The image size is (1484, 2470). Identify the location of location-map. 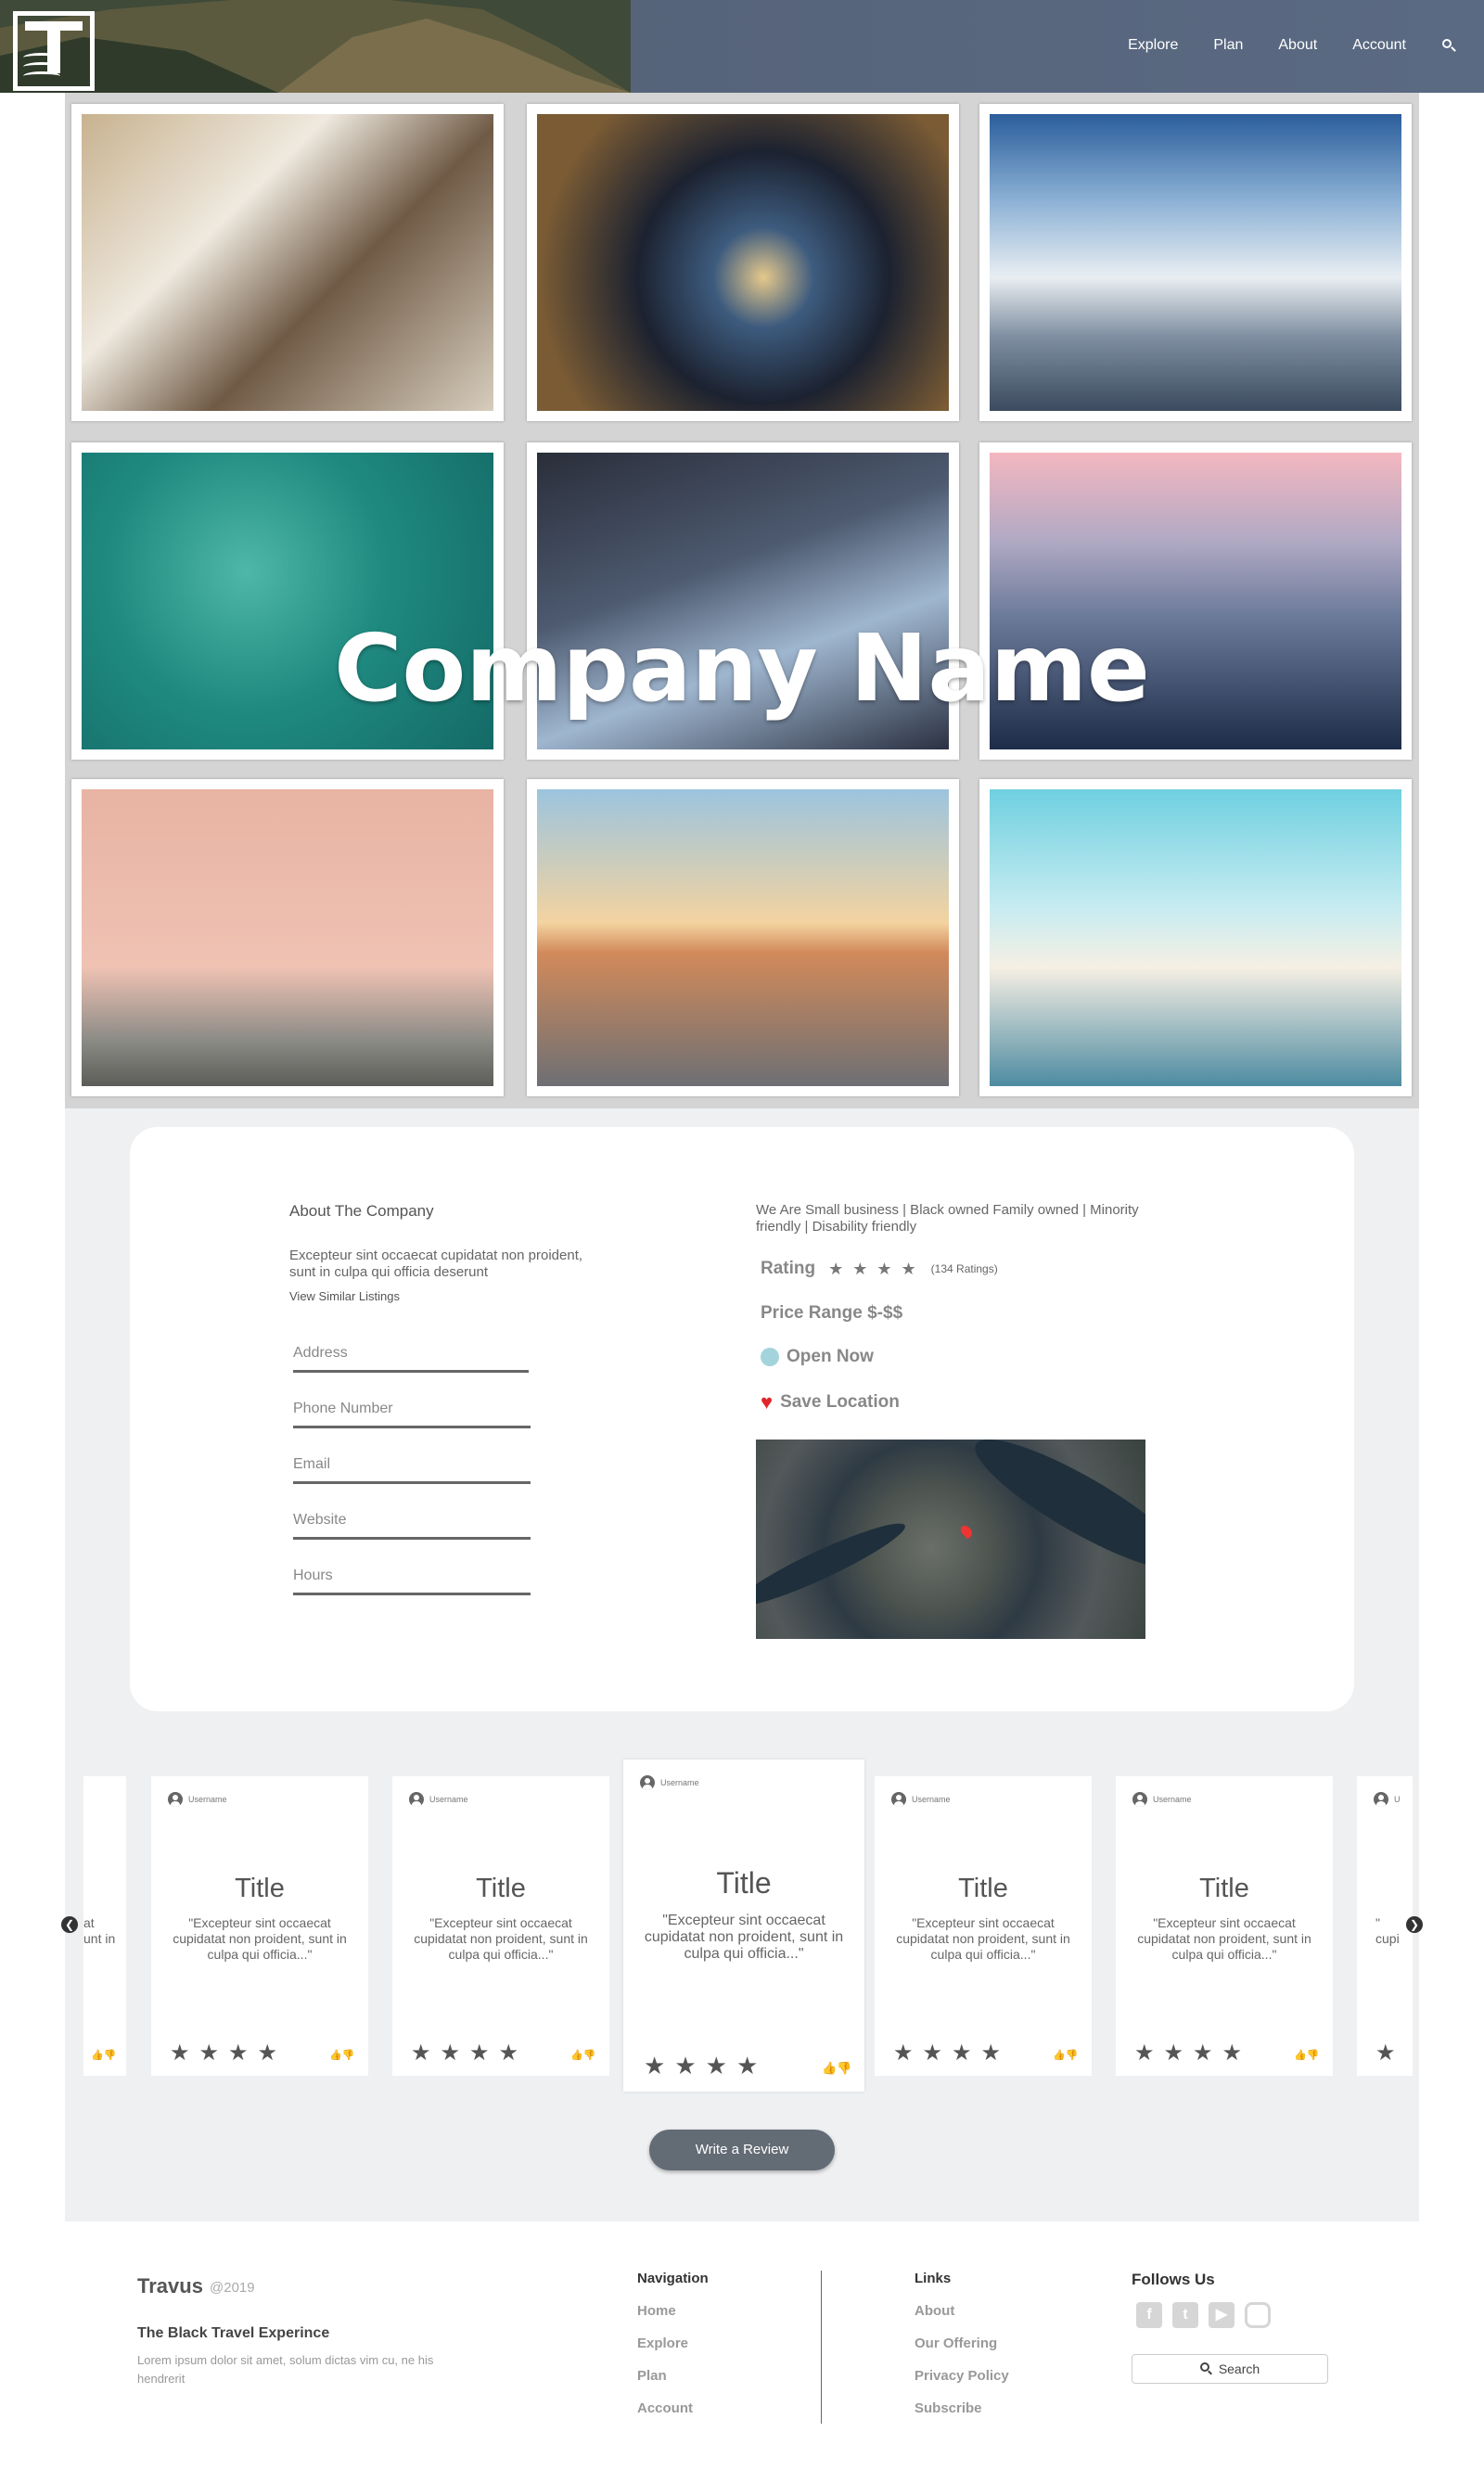
(950, 1539).